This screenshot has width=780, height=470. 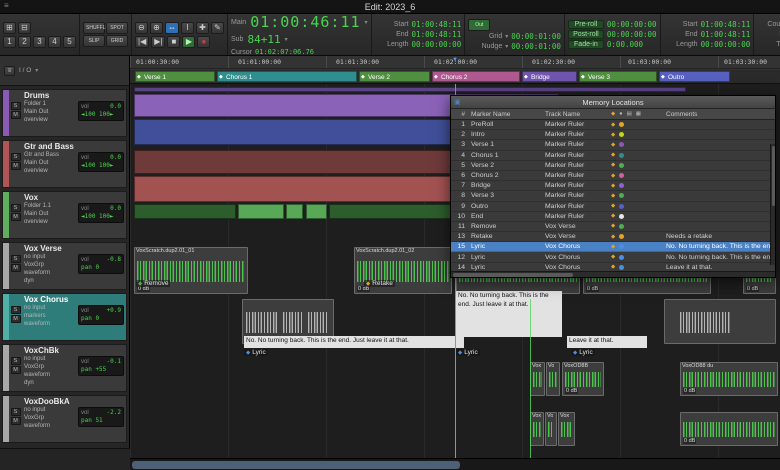 I want to click on track-name: VoxChBk, so click(x=50, y=350).